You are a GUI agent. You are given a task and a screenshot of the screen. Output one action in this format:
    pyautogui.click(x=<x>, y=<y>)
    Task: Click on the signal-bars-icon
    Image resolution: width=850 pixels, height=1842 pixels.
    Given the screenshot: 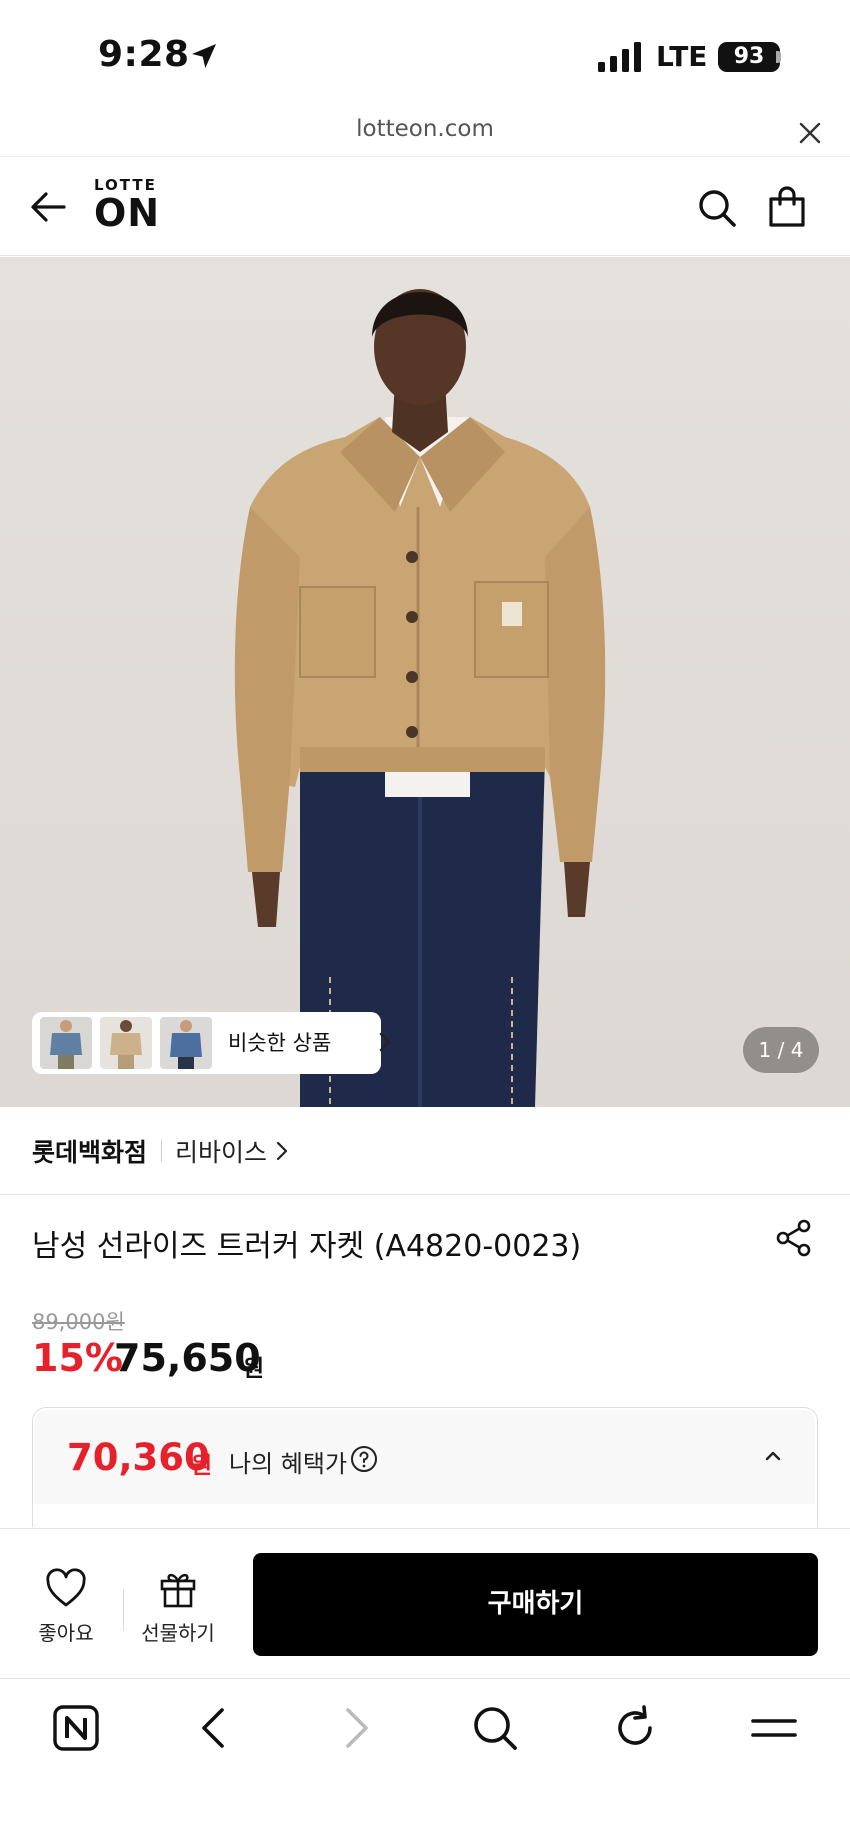 What is the action you would take?
    pyautogui.click(x=619, y=57)
    